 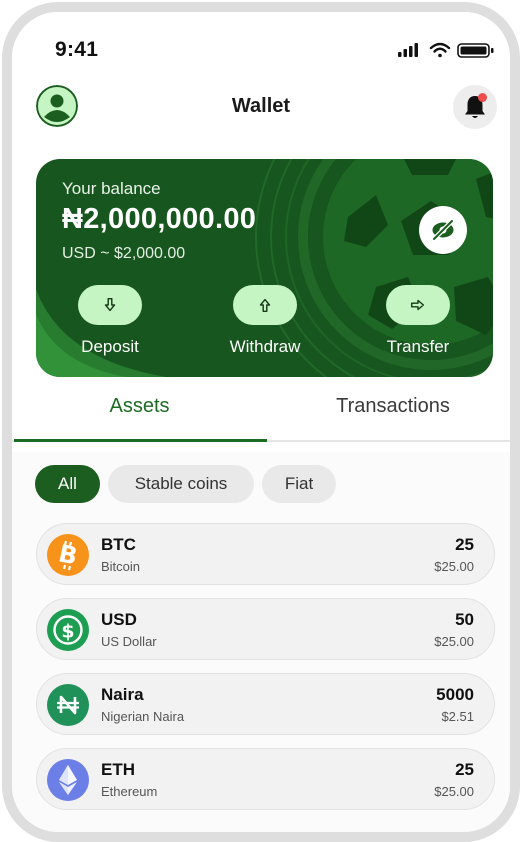 I want to click on eye-slash-icon, so click(x=443, y=230).